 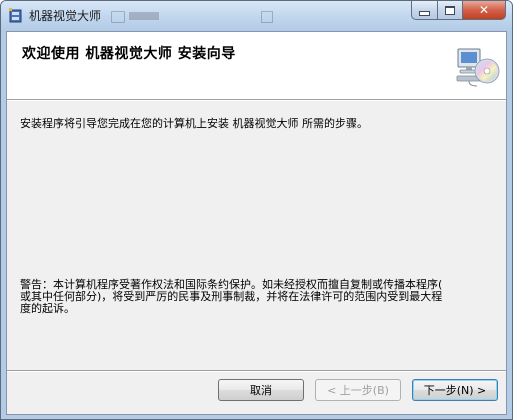 What do you see at coordinates (256, 371) in the screenshot?
I see `footer-divider` at bounding box center [256, 371].